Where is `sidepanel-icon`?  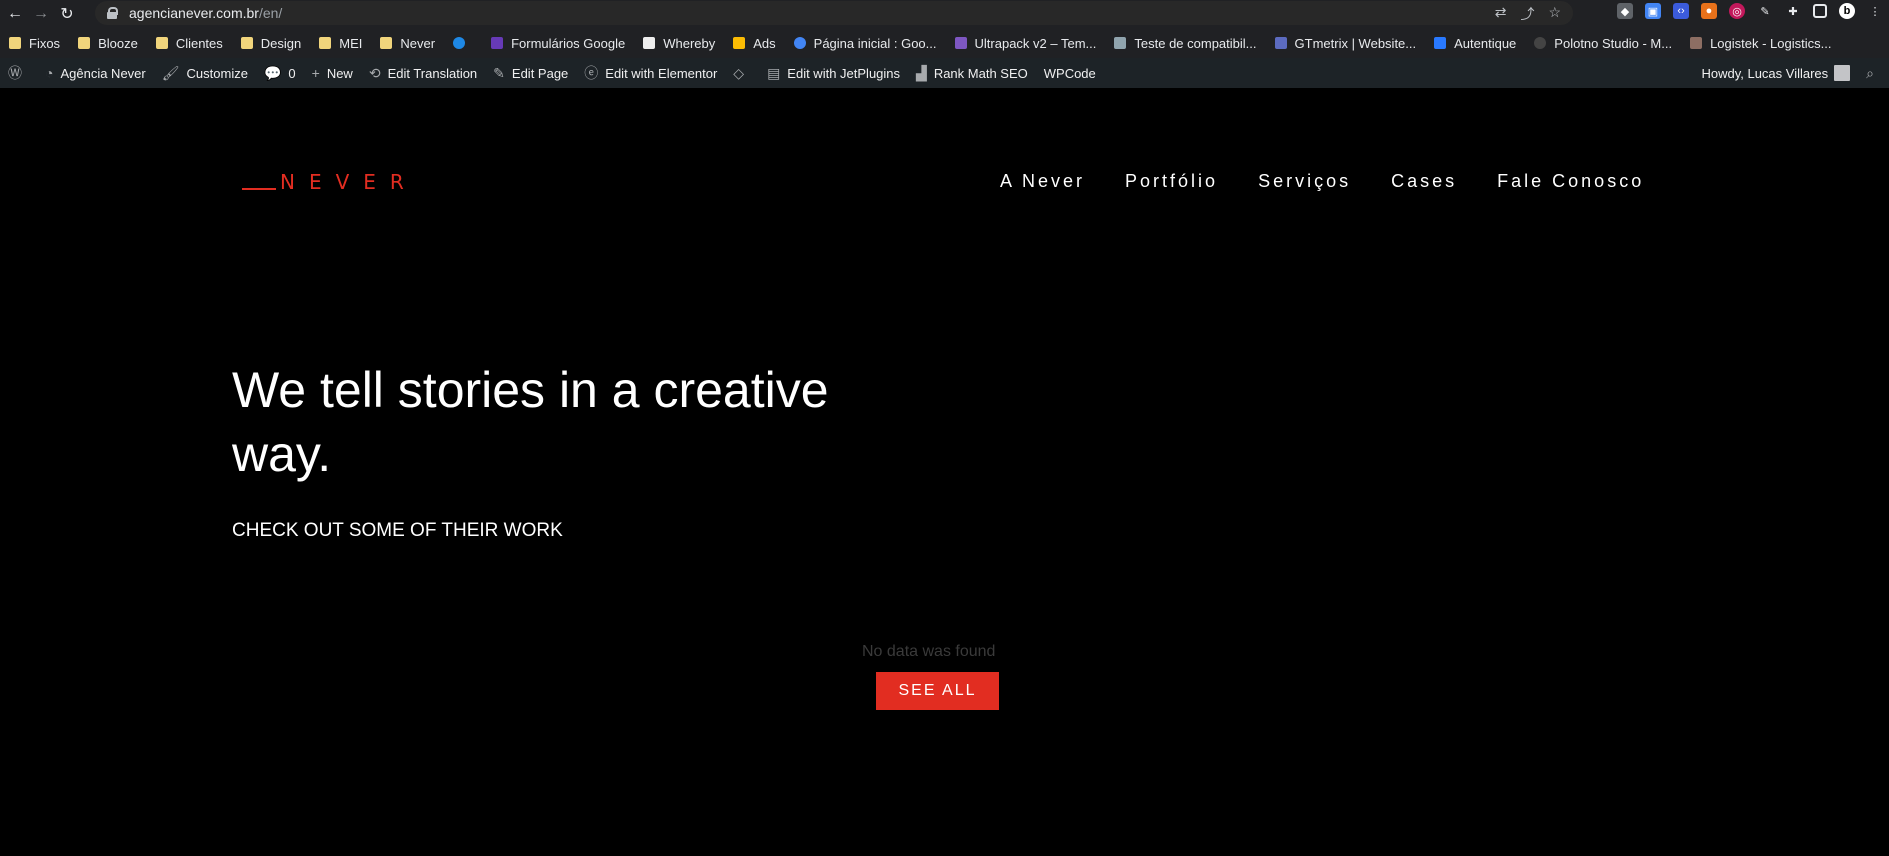
sidepanel-icon is located at coordinates (1820, 11).